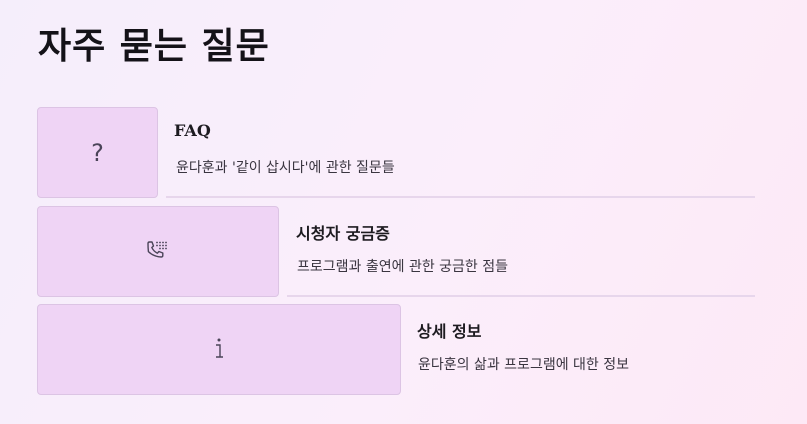 The image size is (807, 424). I want to click on faq-item-description: 프로그램과 출연에 관한 궁금한 점들, so click(402, 267).